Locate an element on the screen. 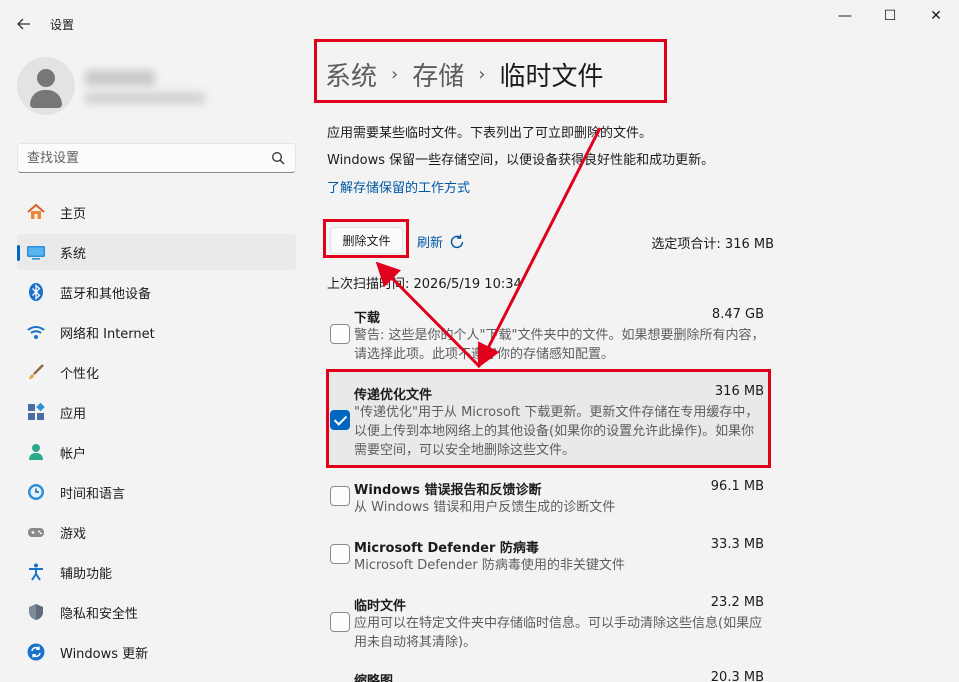  error-reports-checkbox is located at coordinates (340, 496).